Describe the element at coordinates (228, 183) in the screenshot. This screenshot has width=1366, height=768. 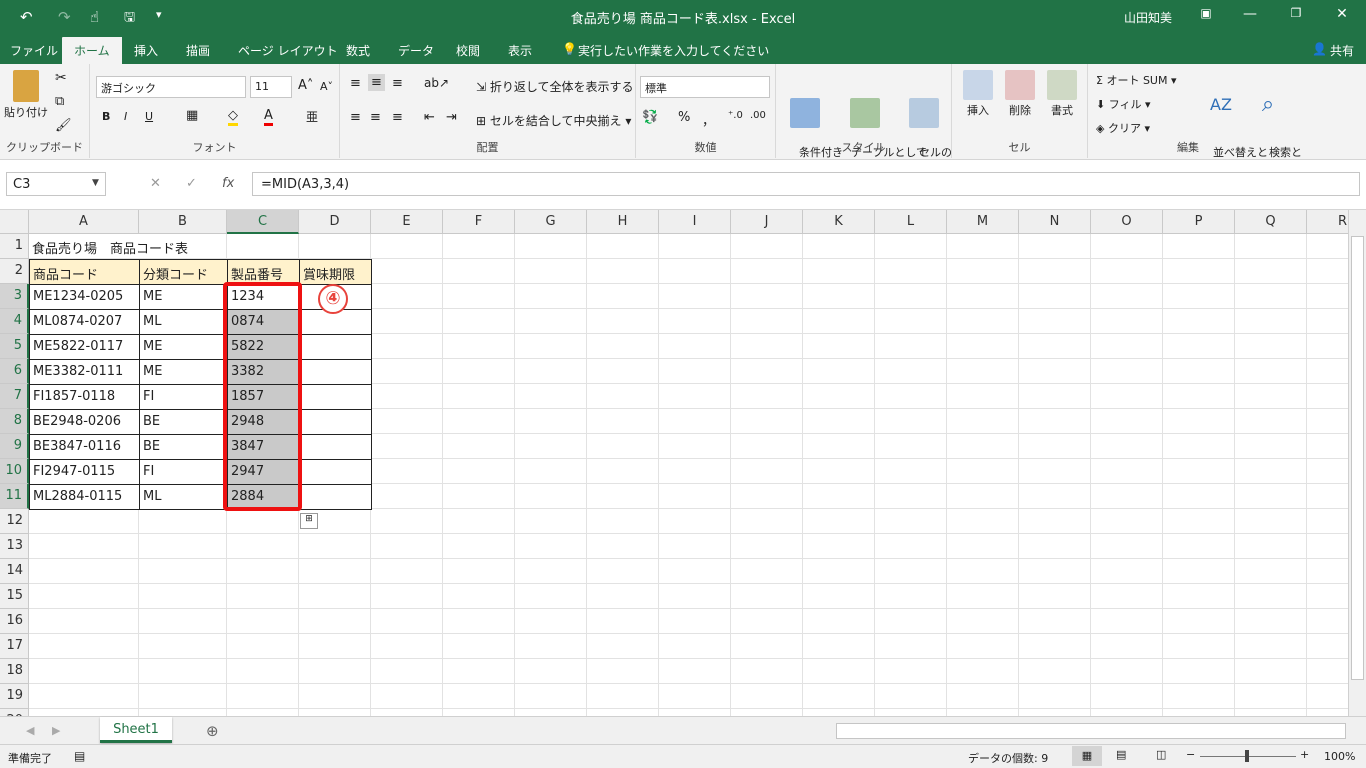
I see `insert-function-icon: fx` at that location.